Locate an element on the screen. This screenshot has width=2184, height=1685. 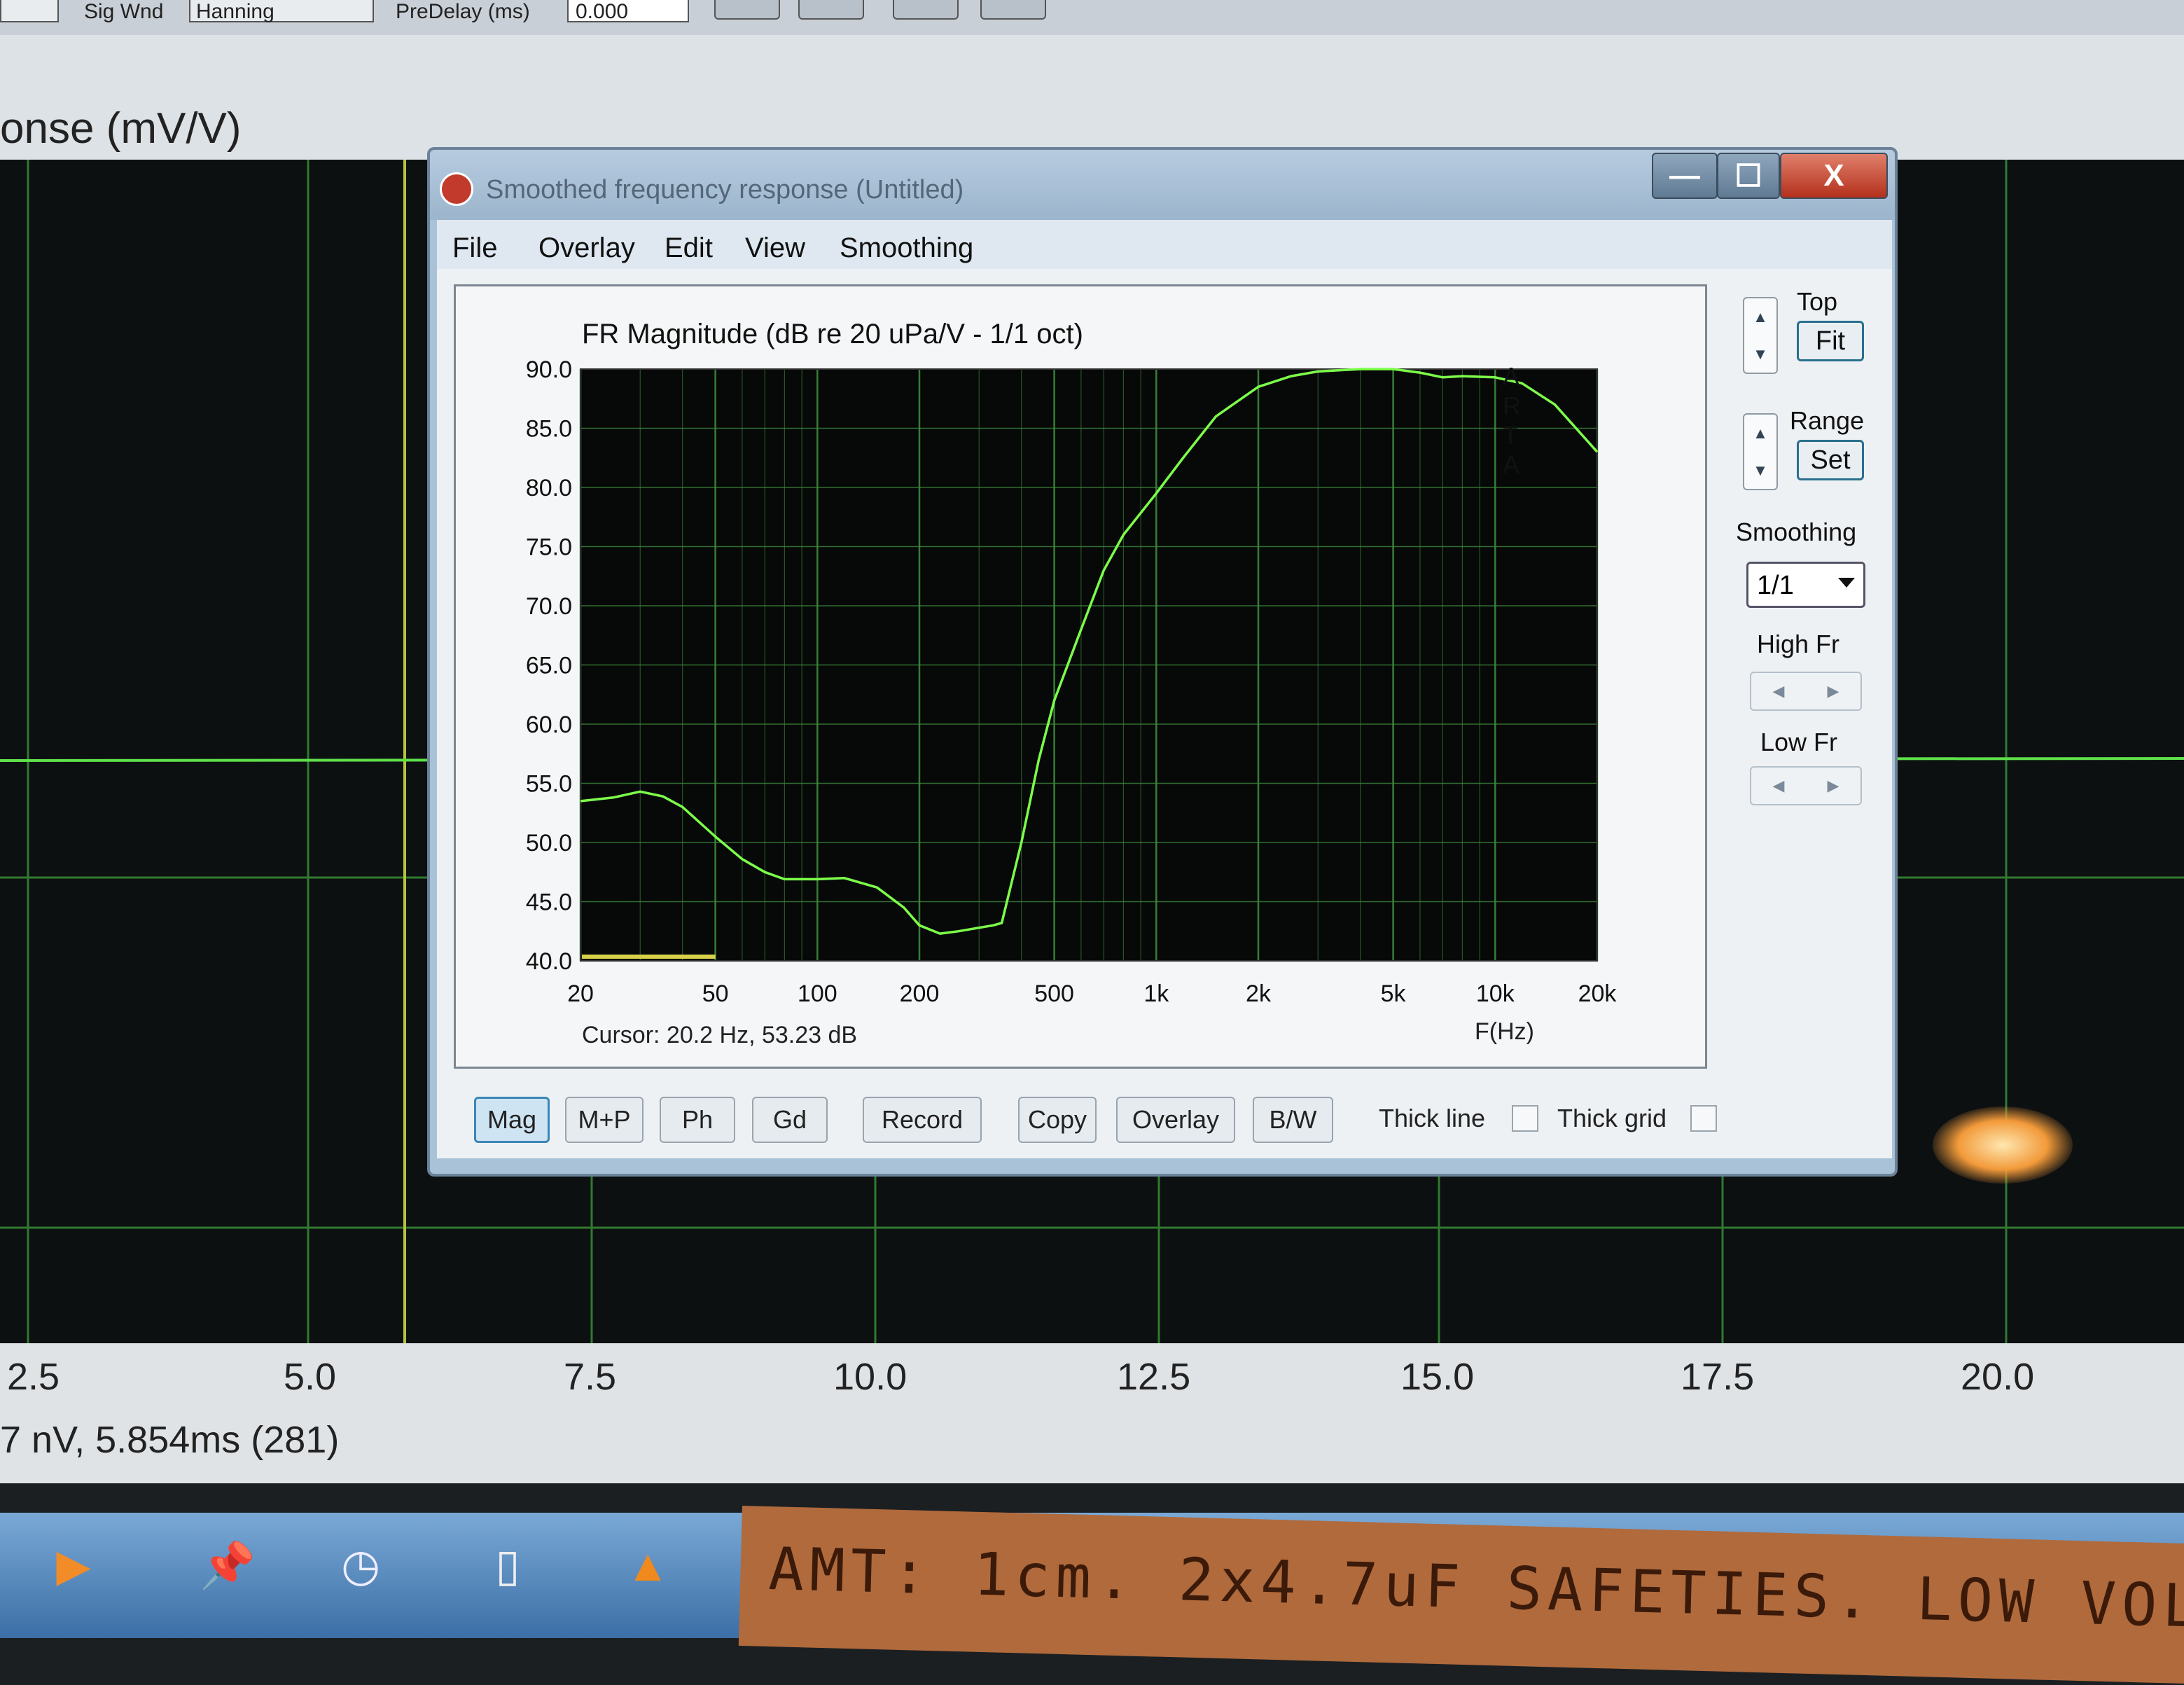
mp-button: M+P is located at coordinates (604, 1120).